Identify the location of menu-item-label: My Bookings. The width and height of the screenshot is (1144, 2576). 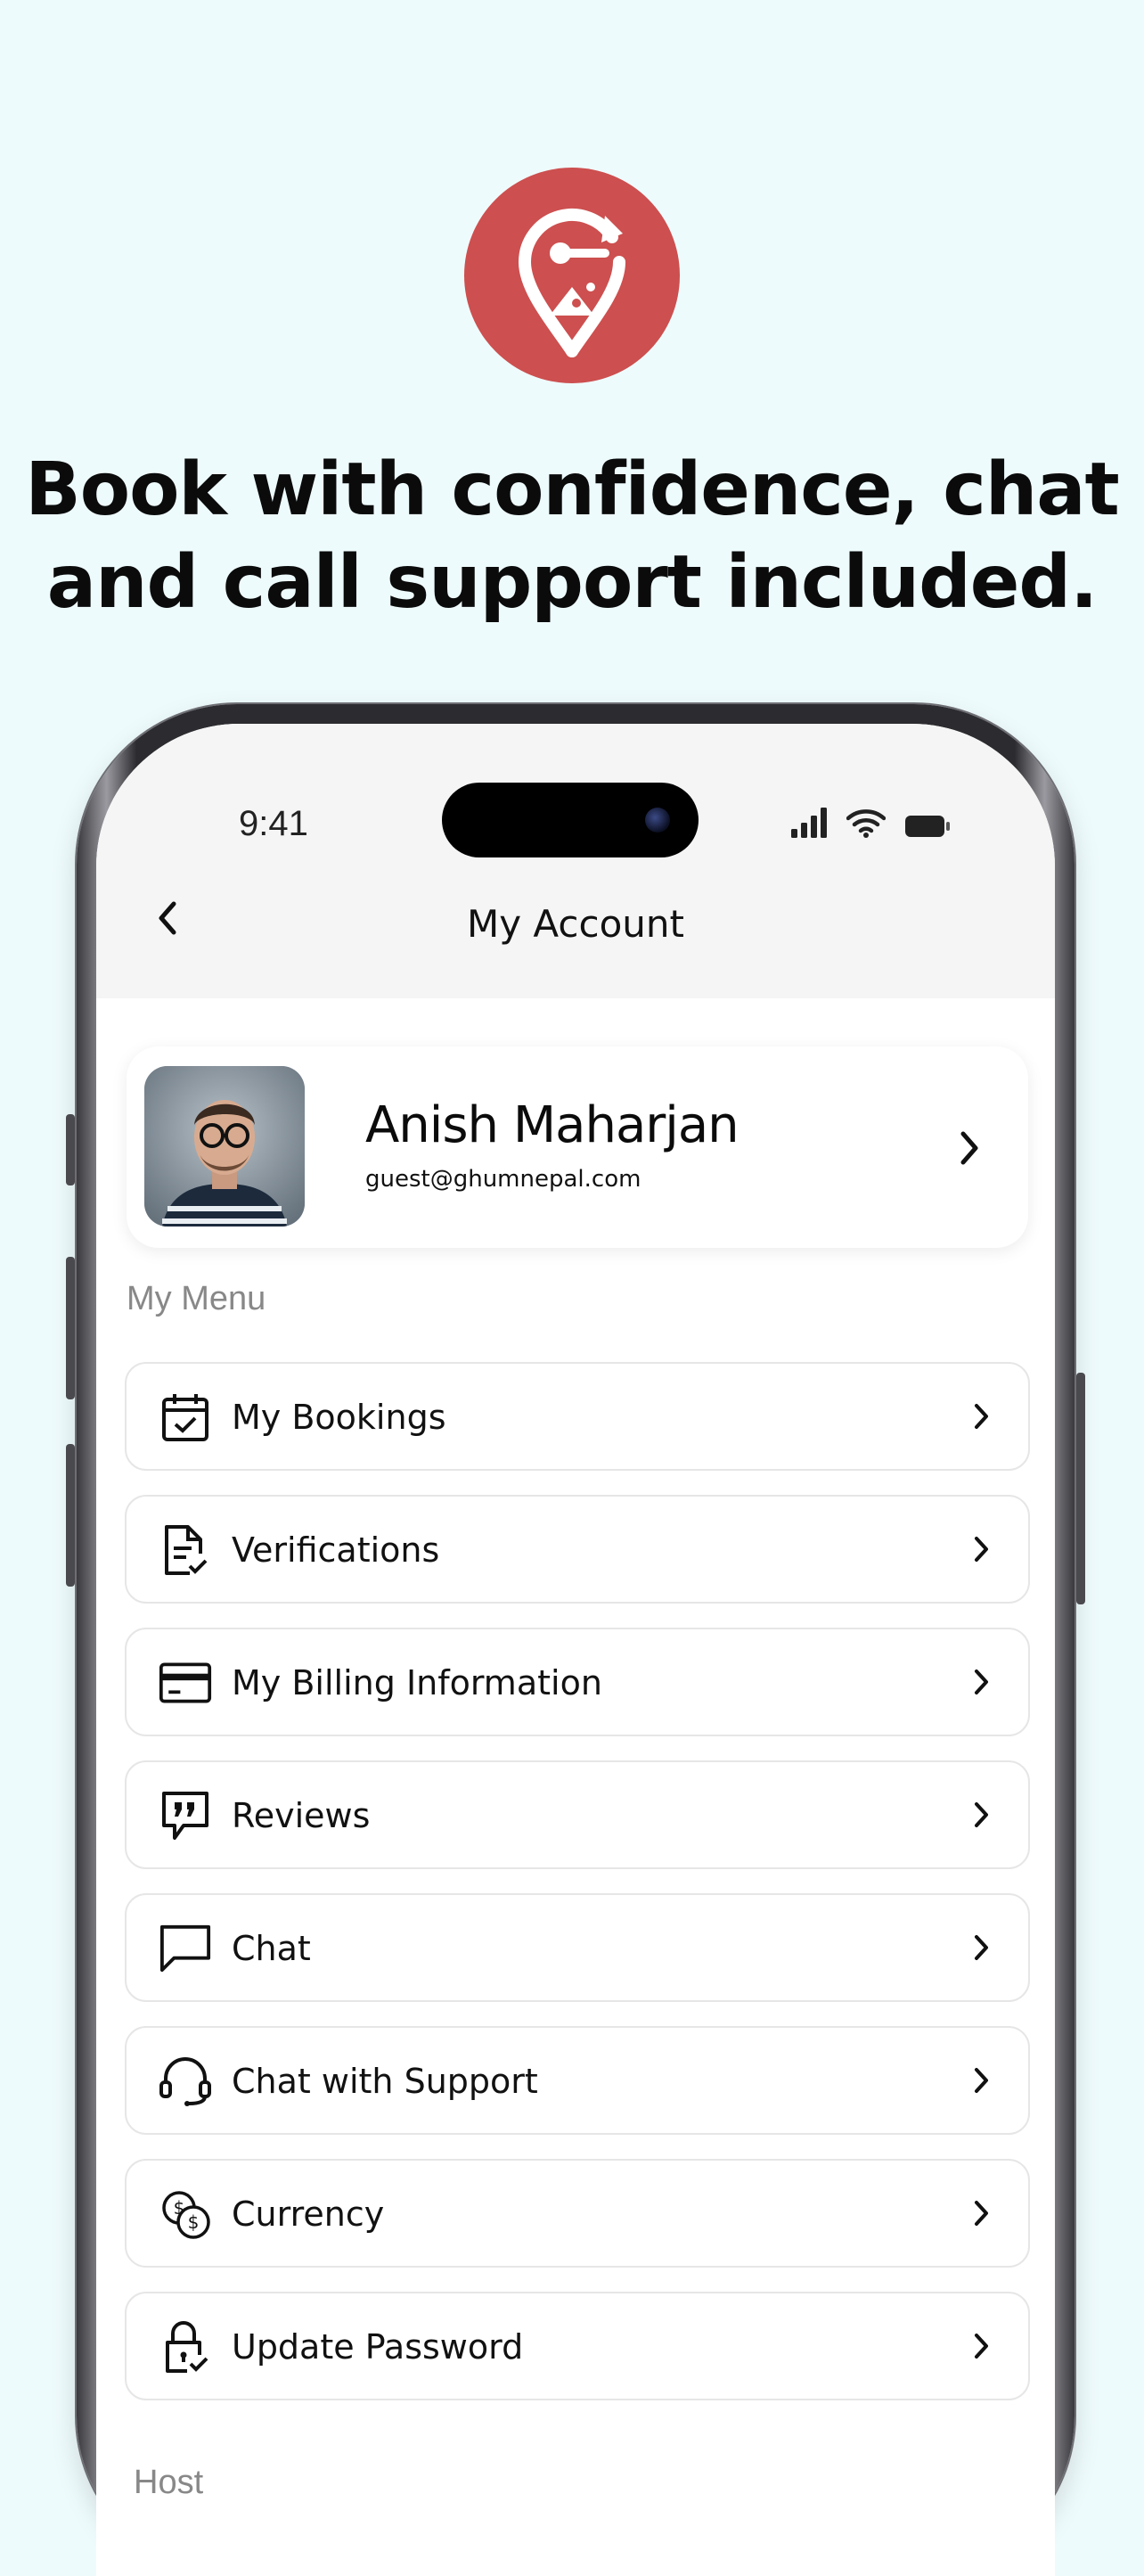
(339, 1417).